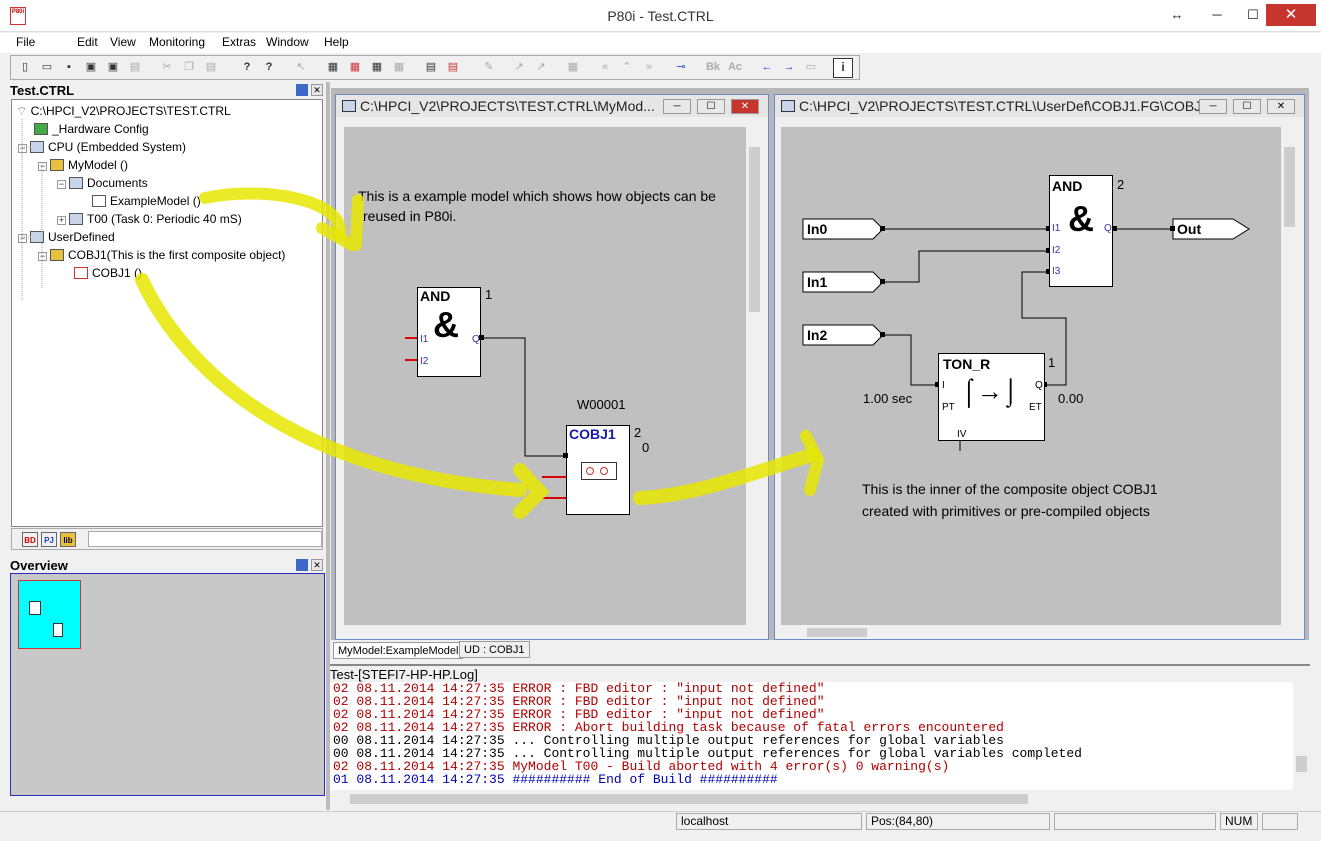 The width and height of the screenshot is (1321, 841). I want to click on tab-ud-cobj1: UD : COBJ1, so click(494, 649).